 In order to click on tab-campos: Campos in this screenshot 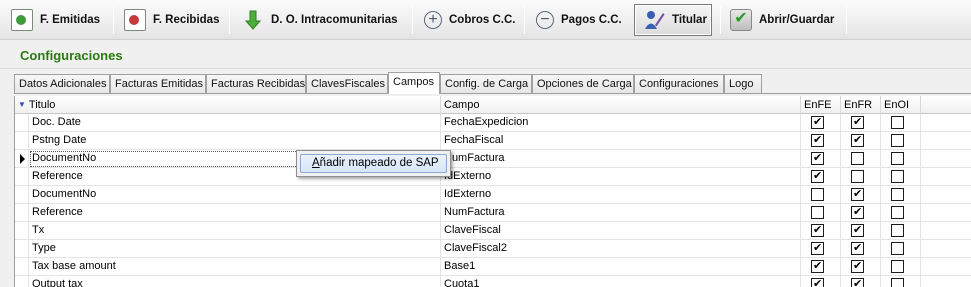, I will do `click(414, 83)`.